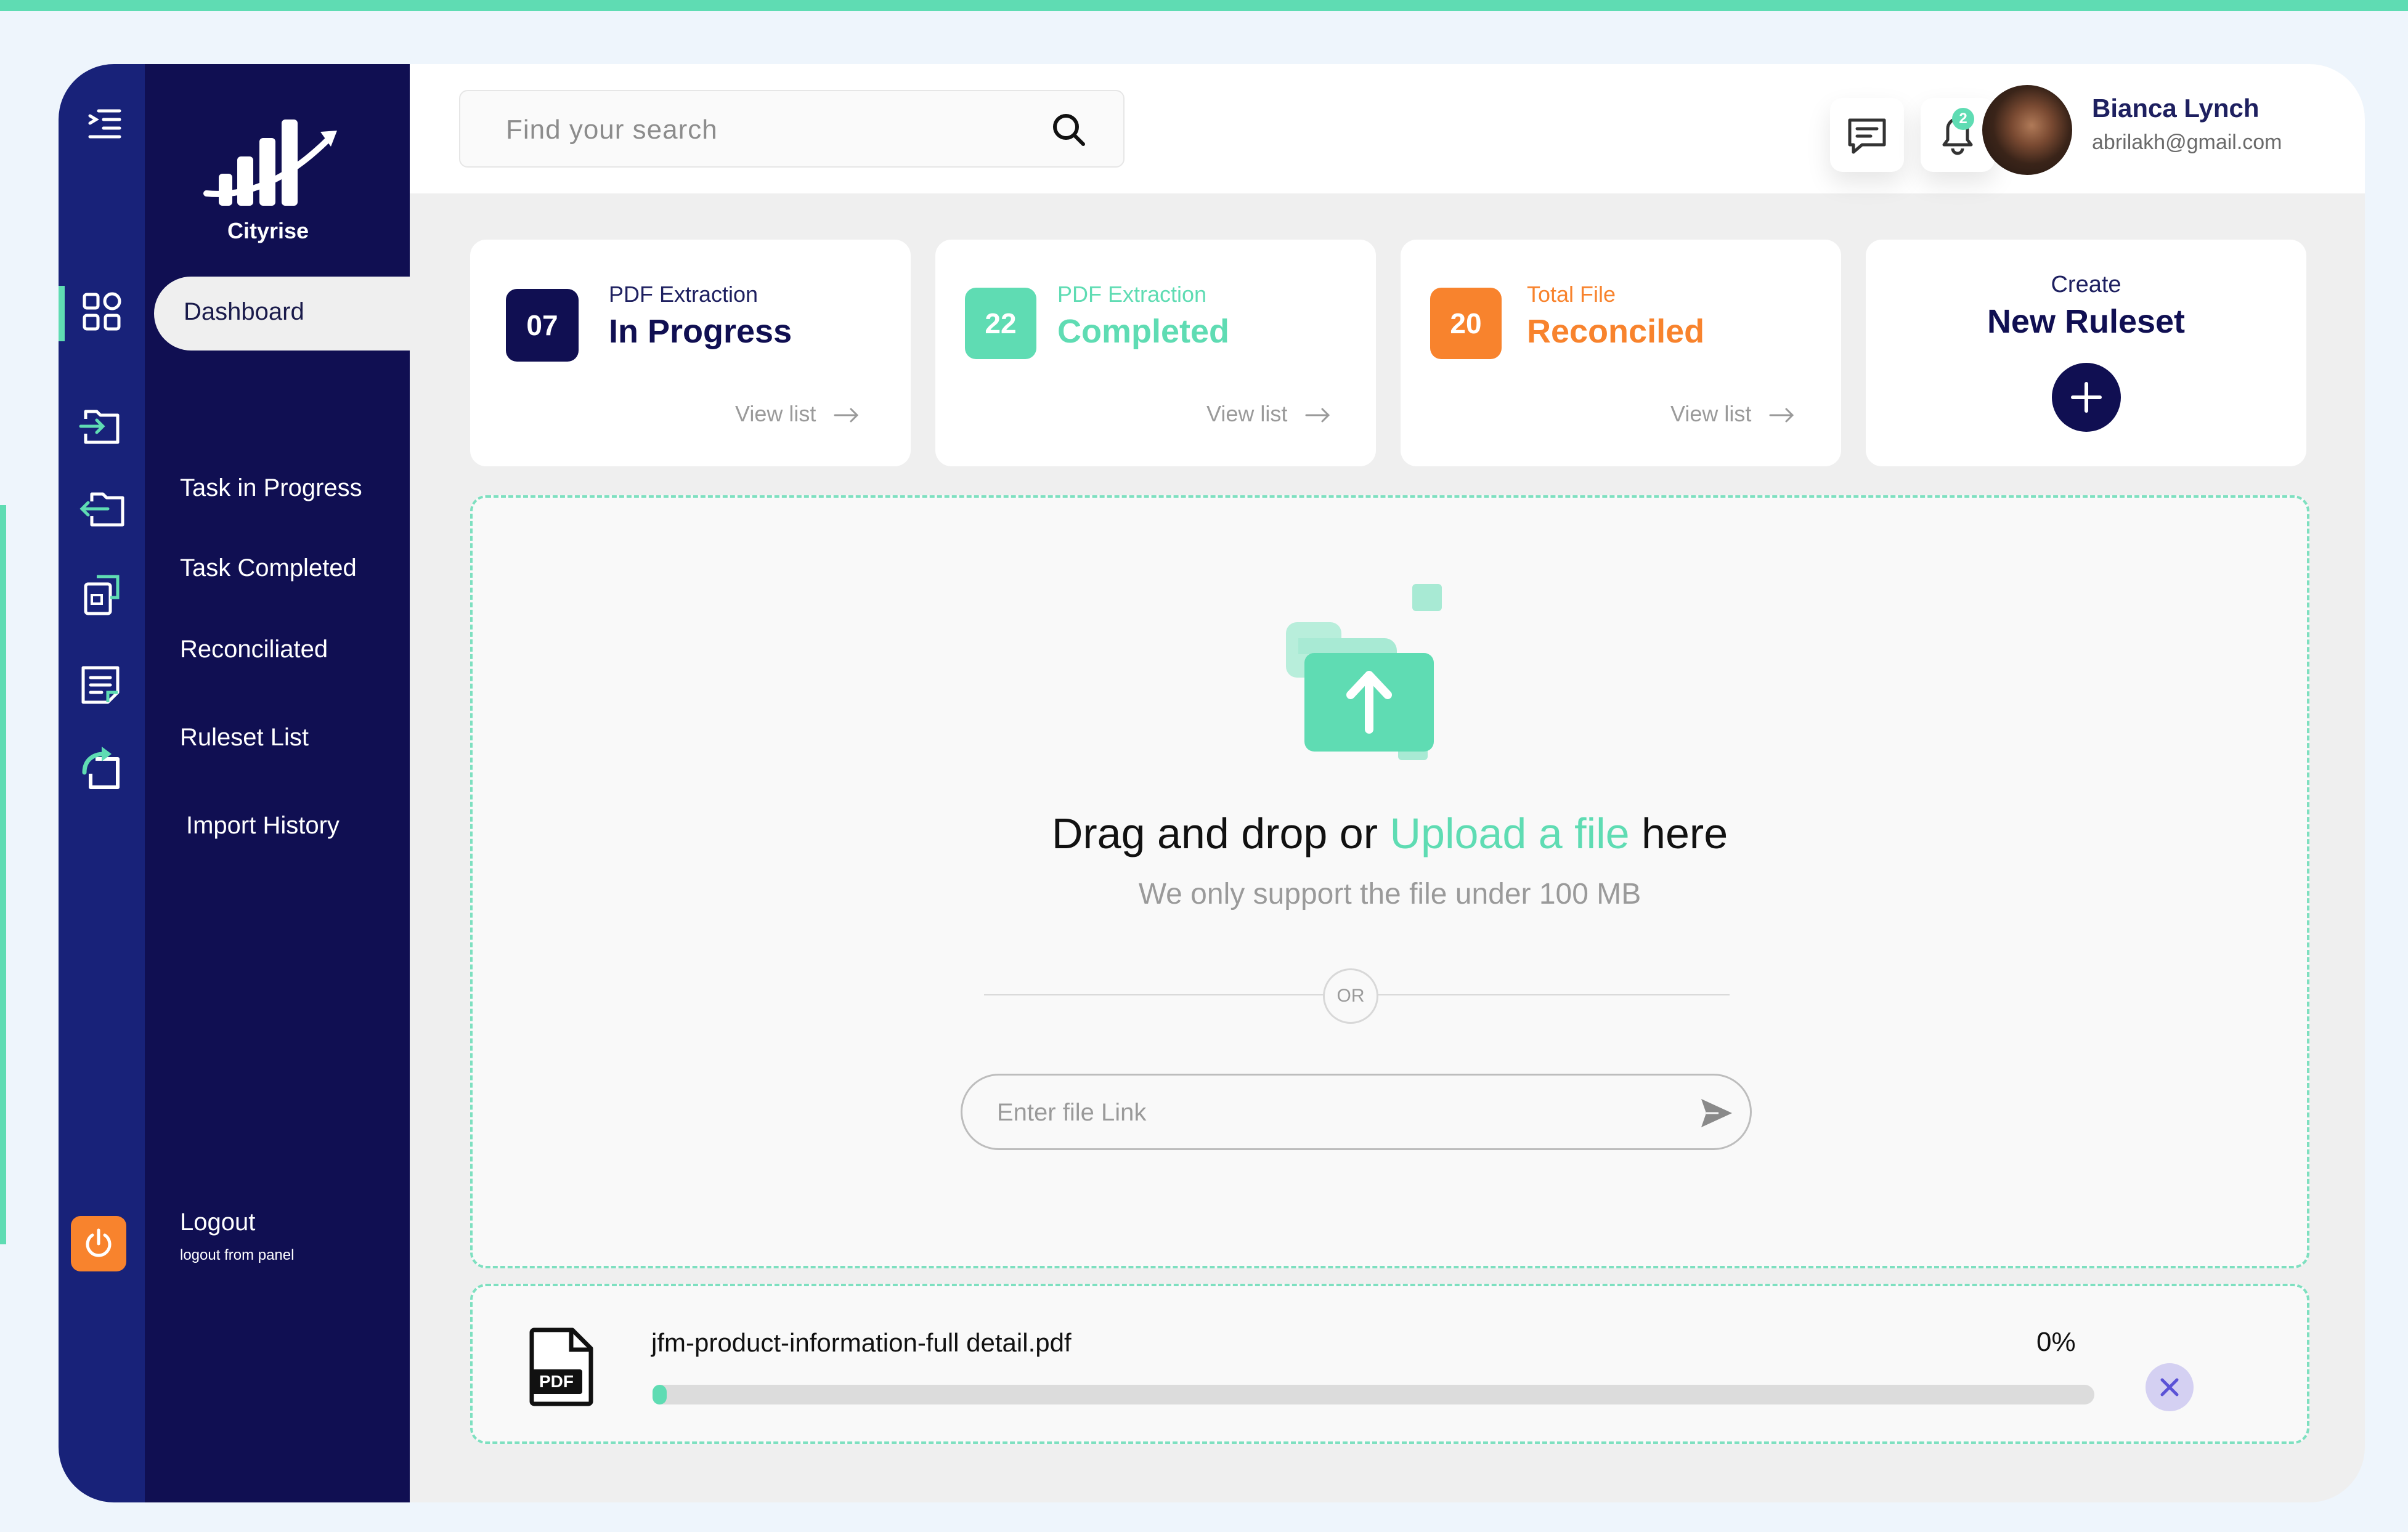  Describe the element at coordinates (1374, 1395) in the screenshot. I see `upload-progress-bar` at that location.